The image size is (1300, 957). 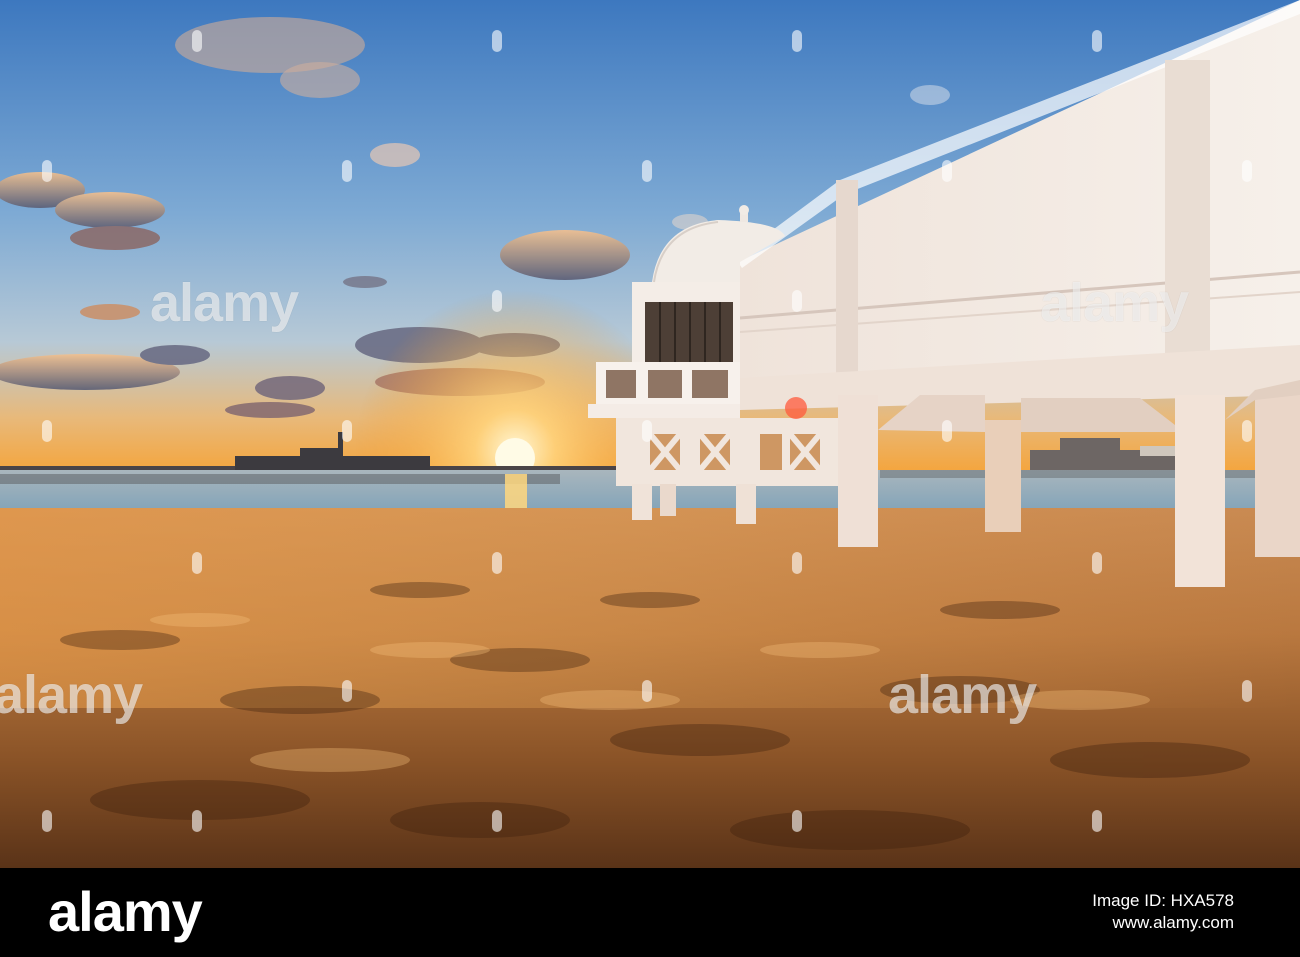 What do you see at coordinates (125, 912) in the screenshot?
I see `alamy-logo: alamy` at bounding box center [125, 912].